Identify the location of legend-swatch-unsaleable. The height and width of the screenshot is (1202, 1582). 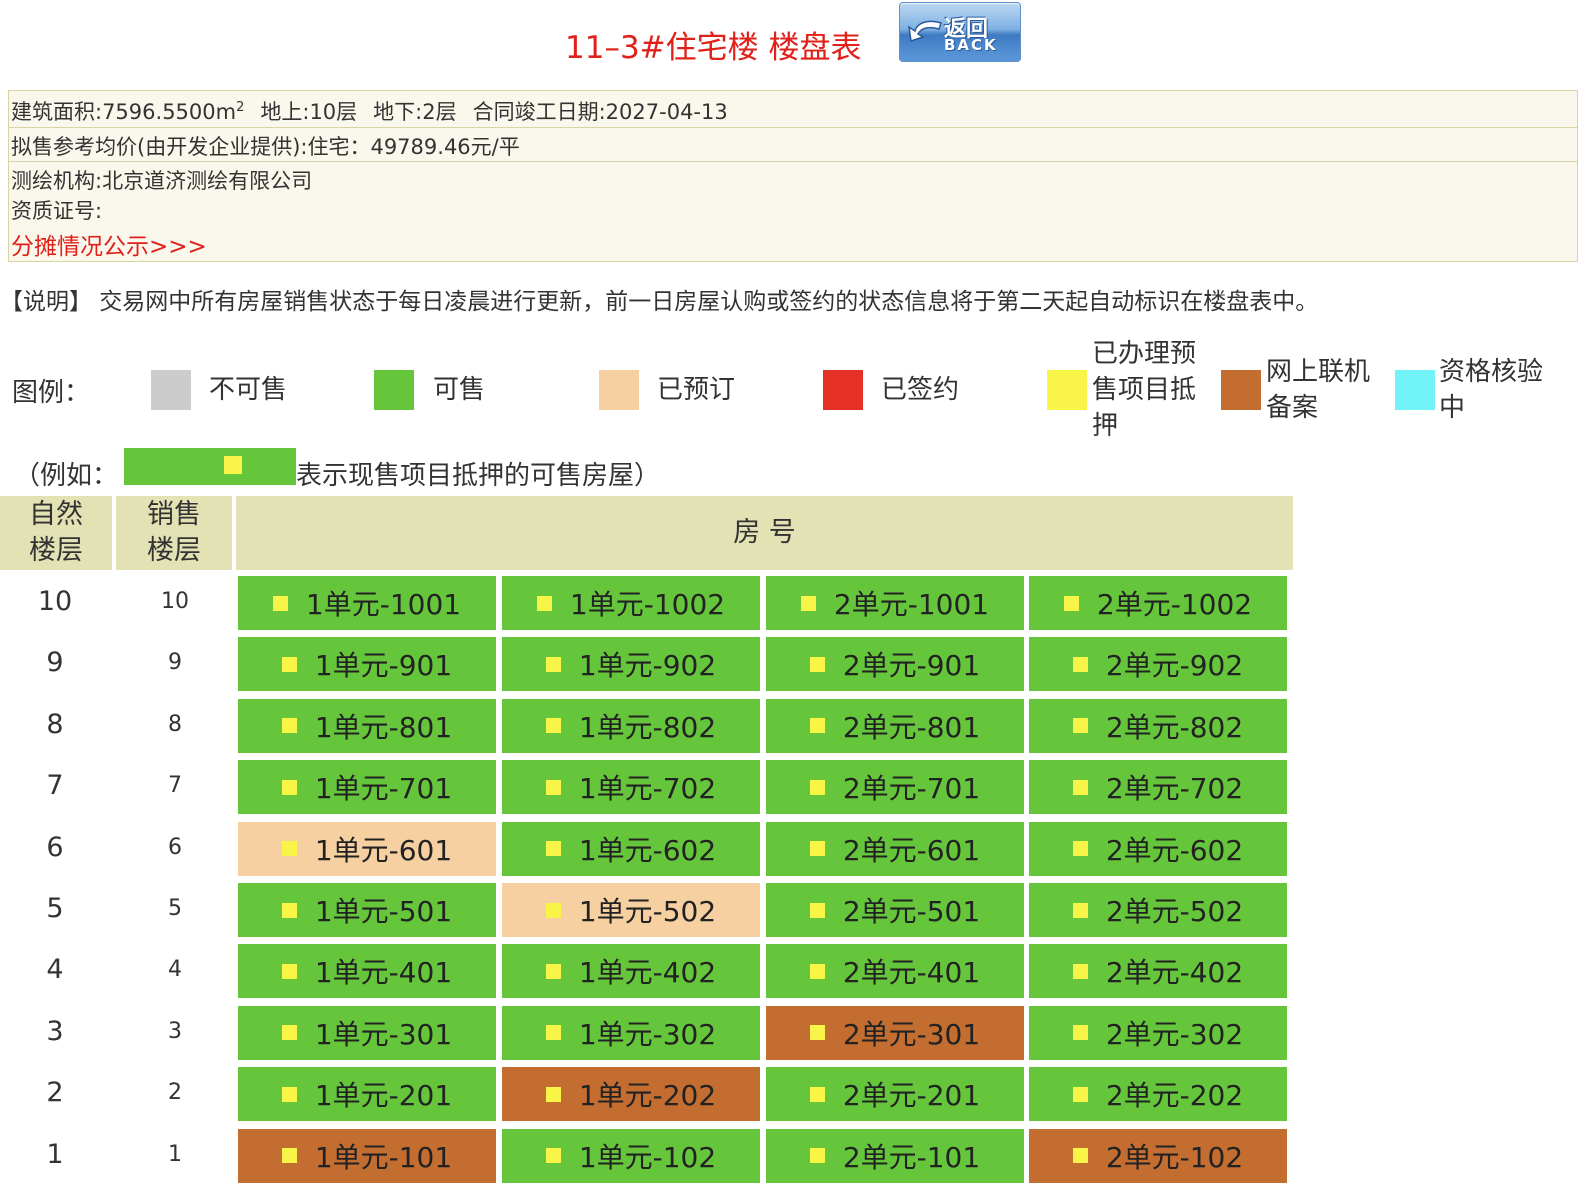
(171, 390).